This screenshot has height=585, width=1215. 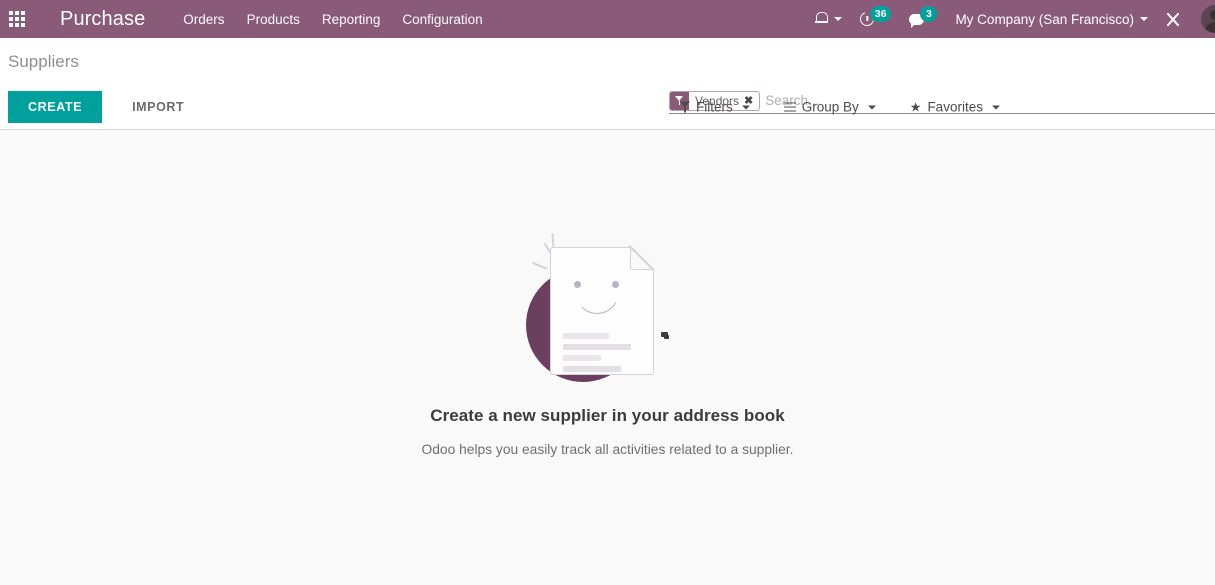 I want to click on favorites-dropdown: ★ Favorites, so click(x=955, y=107).